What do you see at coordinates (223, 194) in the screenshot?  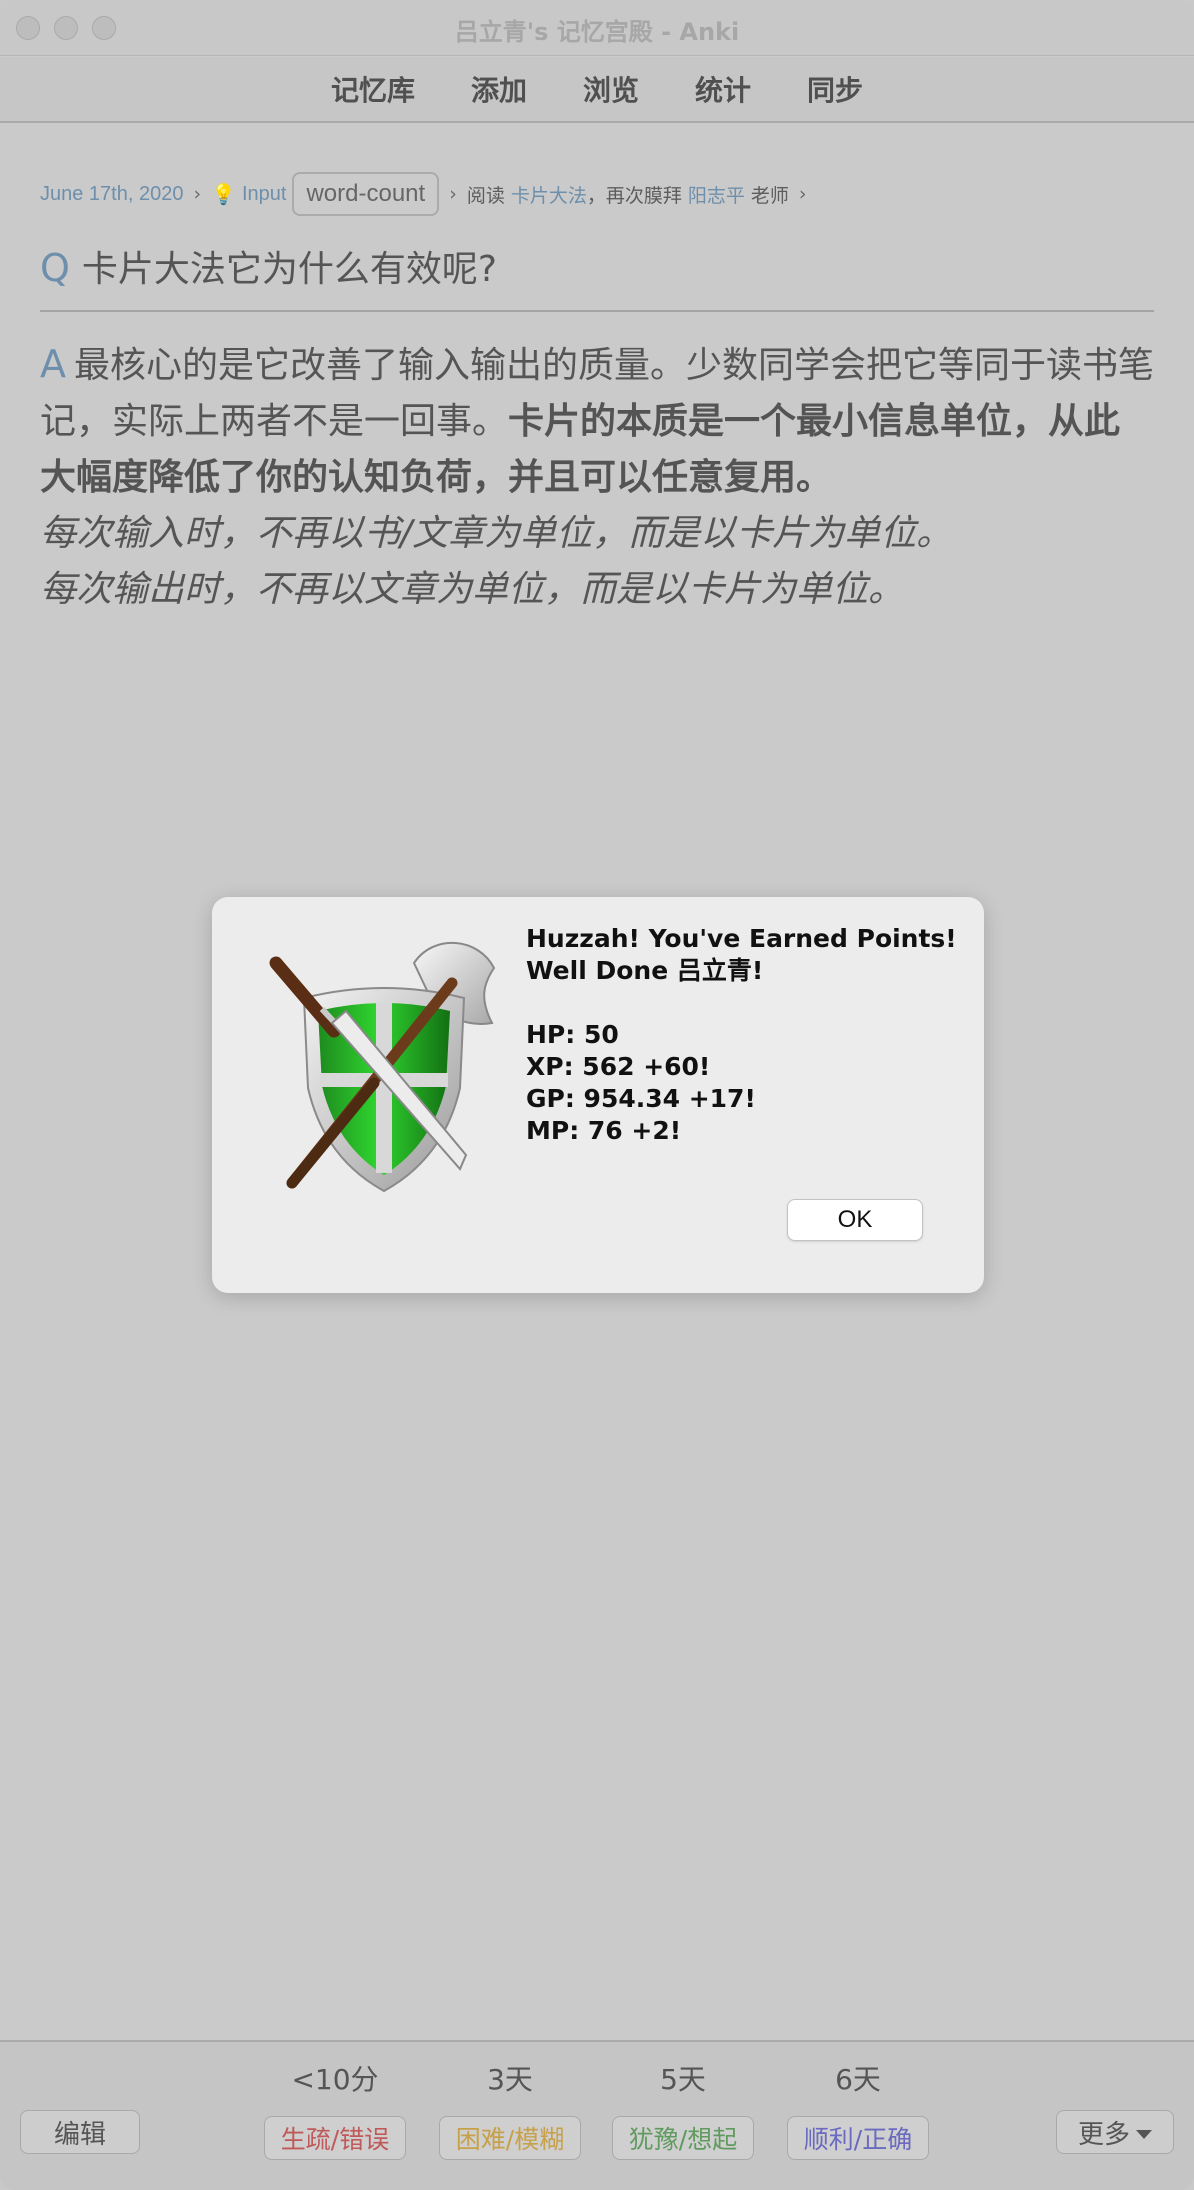 I see `lightbulb-icon: 💡` at bounding box center [223, 194].